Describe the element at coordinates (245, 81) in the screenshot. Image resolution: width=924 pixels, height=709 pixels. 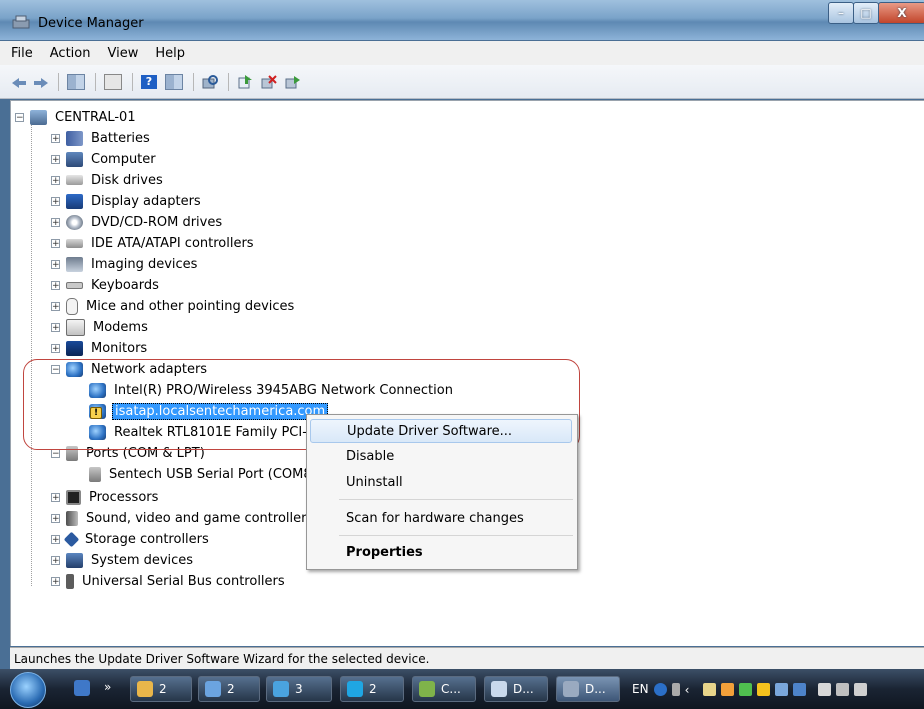
I see `update-driver-icon` at that location.